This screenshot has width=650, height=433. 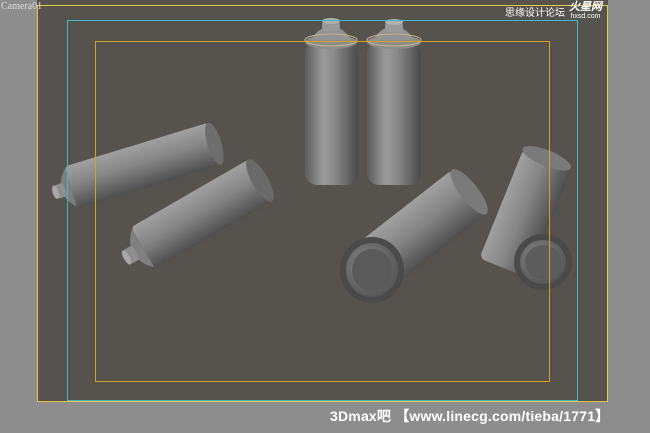 What do you see at coordinates (394, 102) in the screenshot?
I see `spray-can-standing-right` at bounding box center [394, 102].